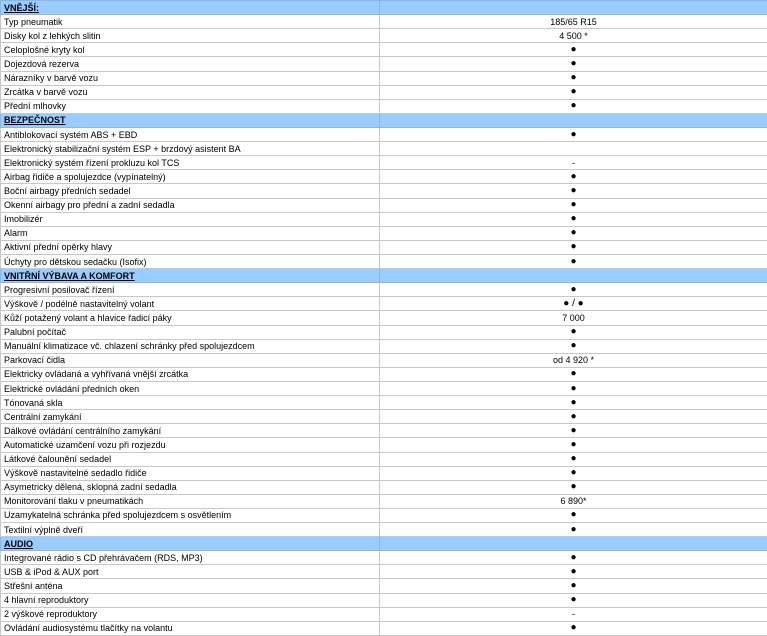  What do you see at coordinates (573, 501) in the screenshot?
I see `feature-value: 6 890*` at bounding box center [573, 501].